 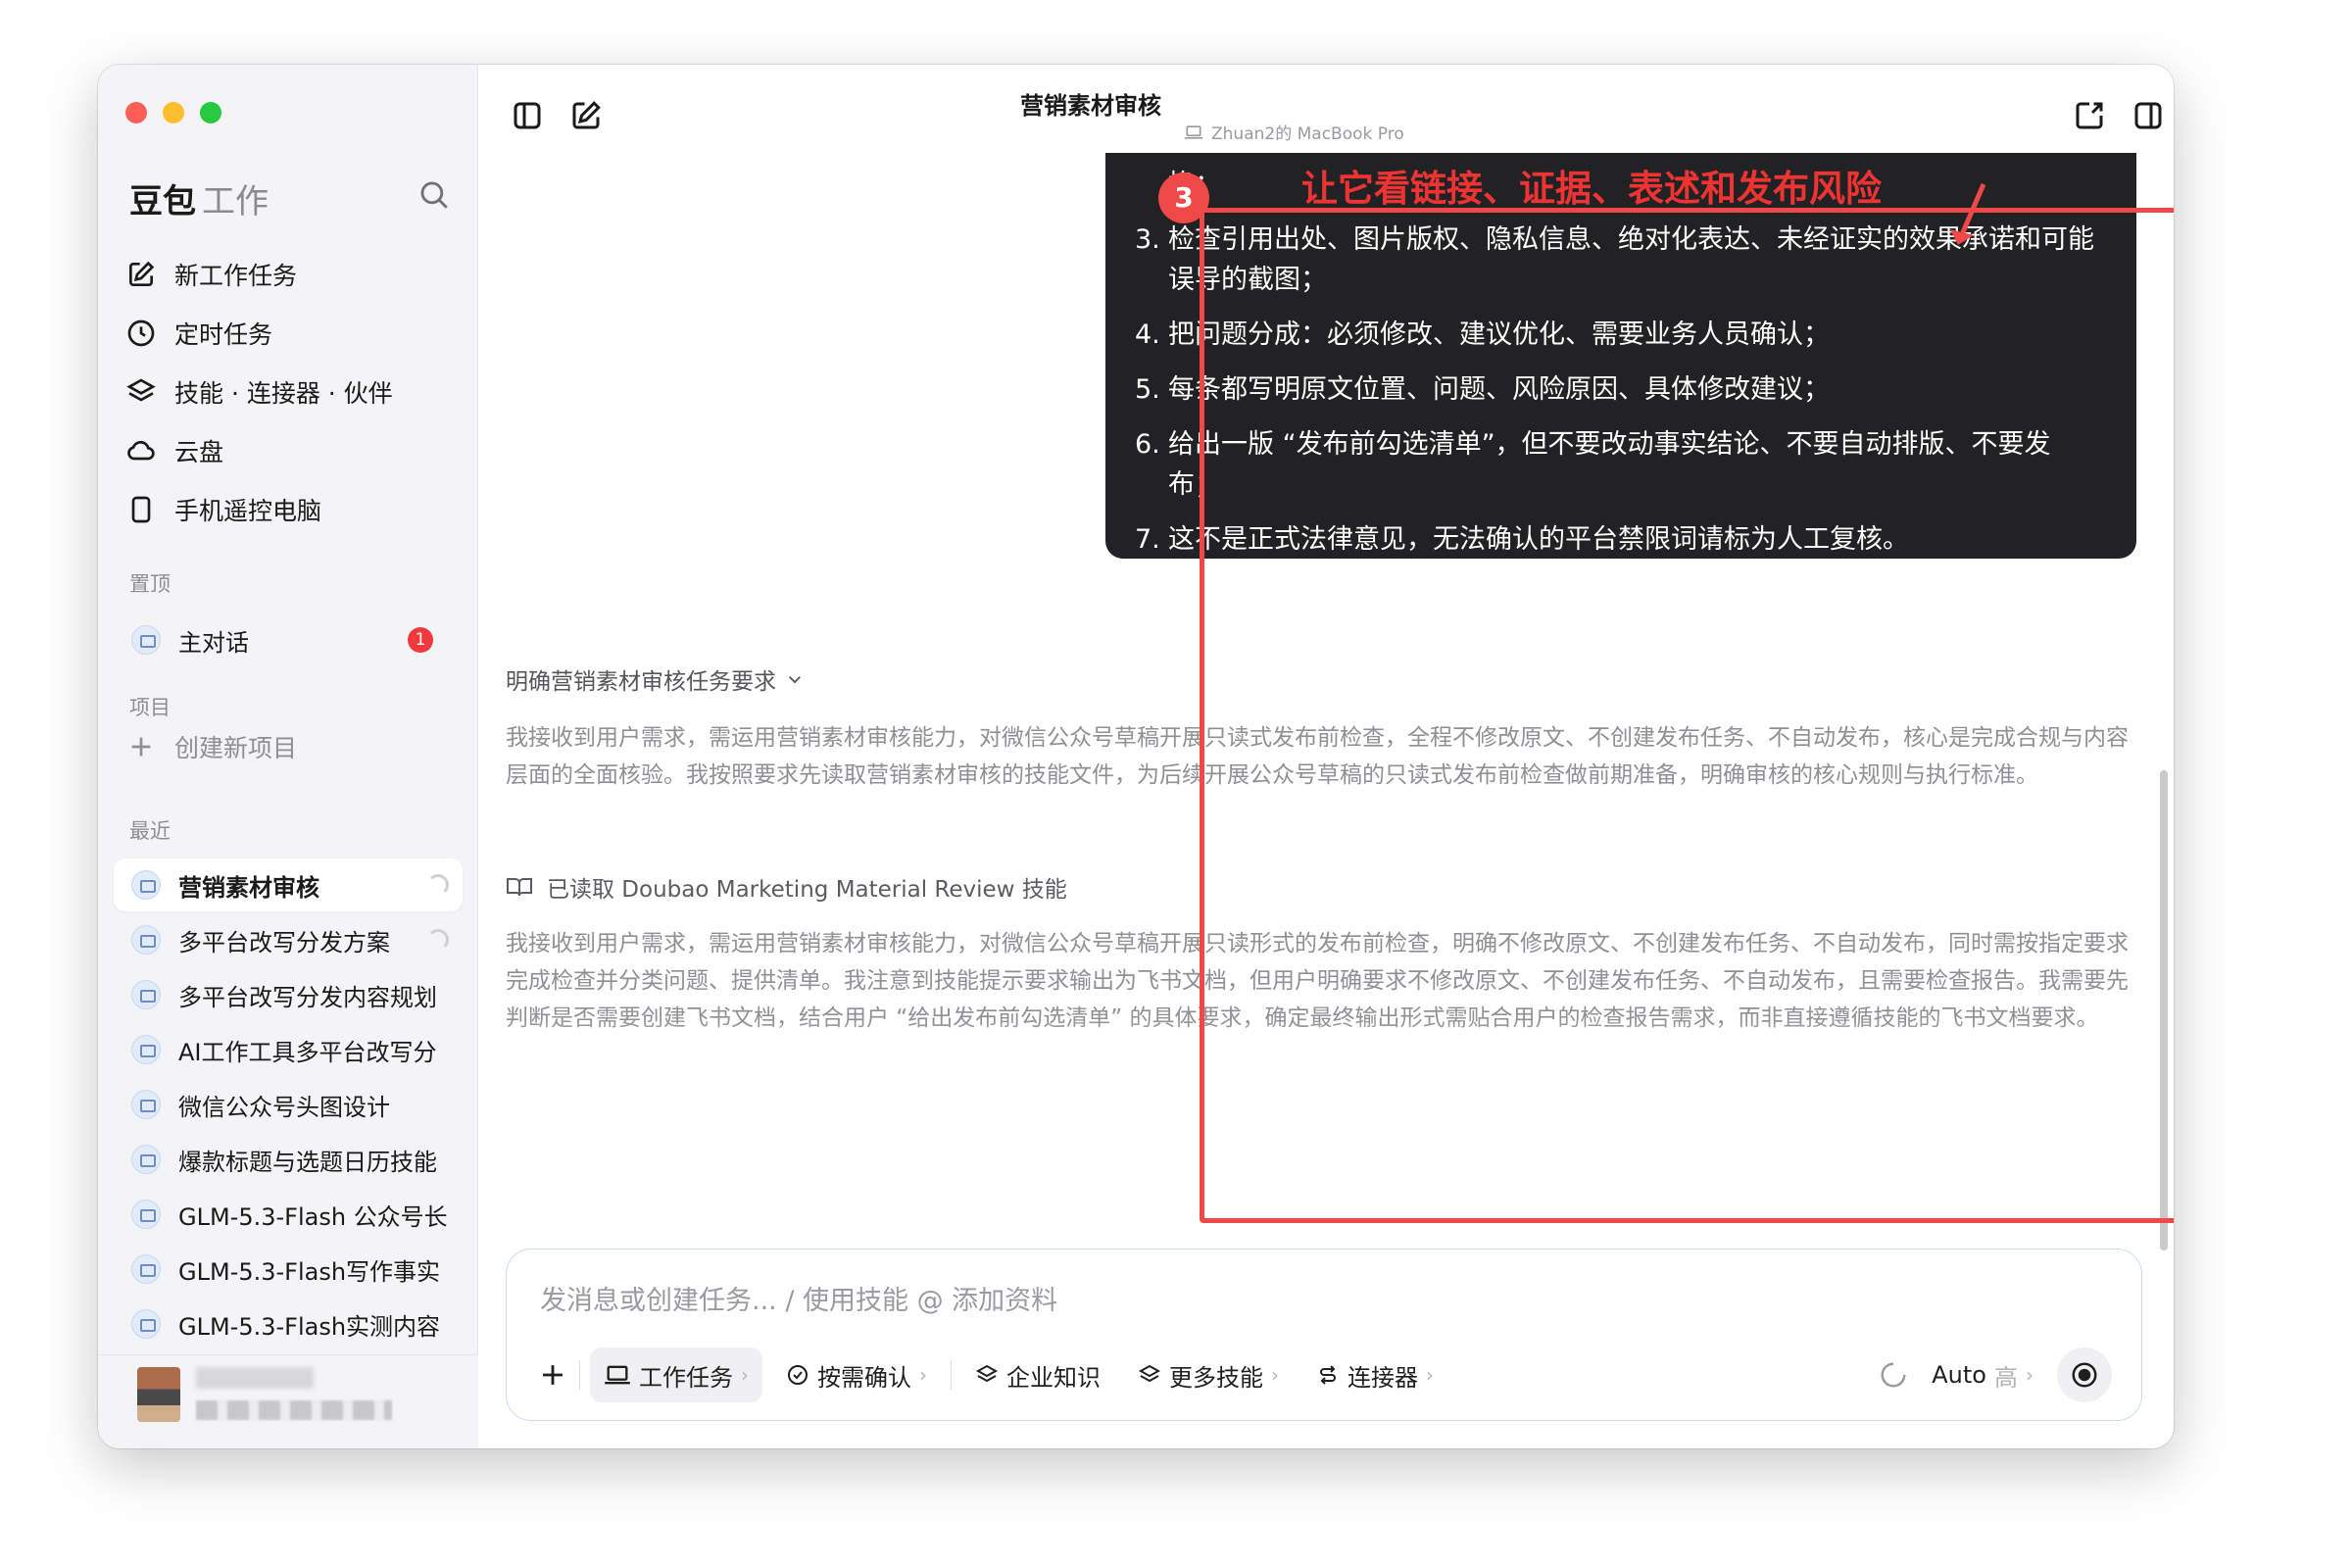 What do you see at coordinates (236, 276) in the screenshot?
I see `nav-label: 新工作任务` at bounding box center [236, 276].